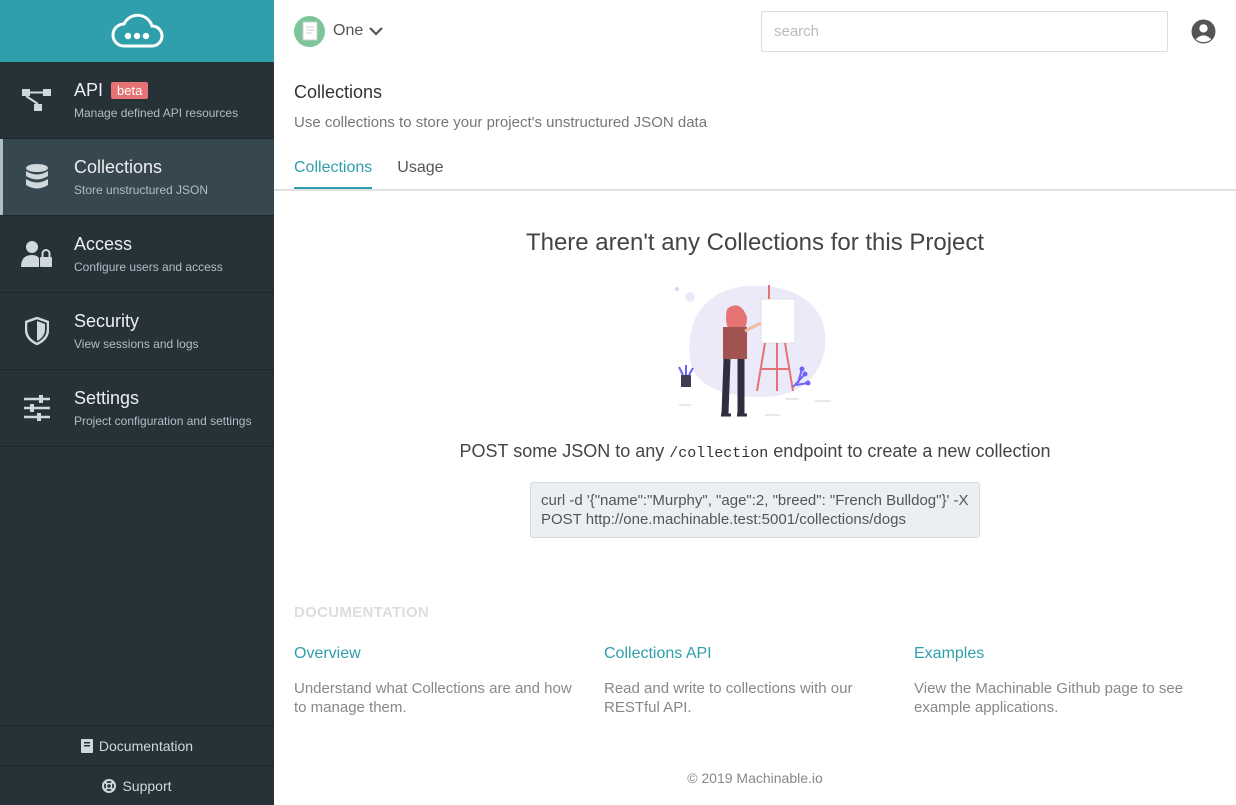  What do you see at coordinates (109, 785) in the screenshot?
I see `lifebuoy-icon` at bounding box center [109, 785].